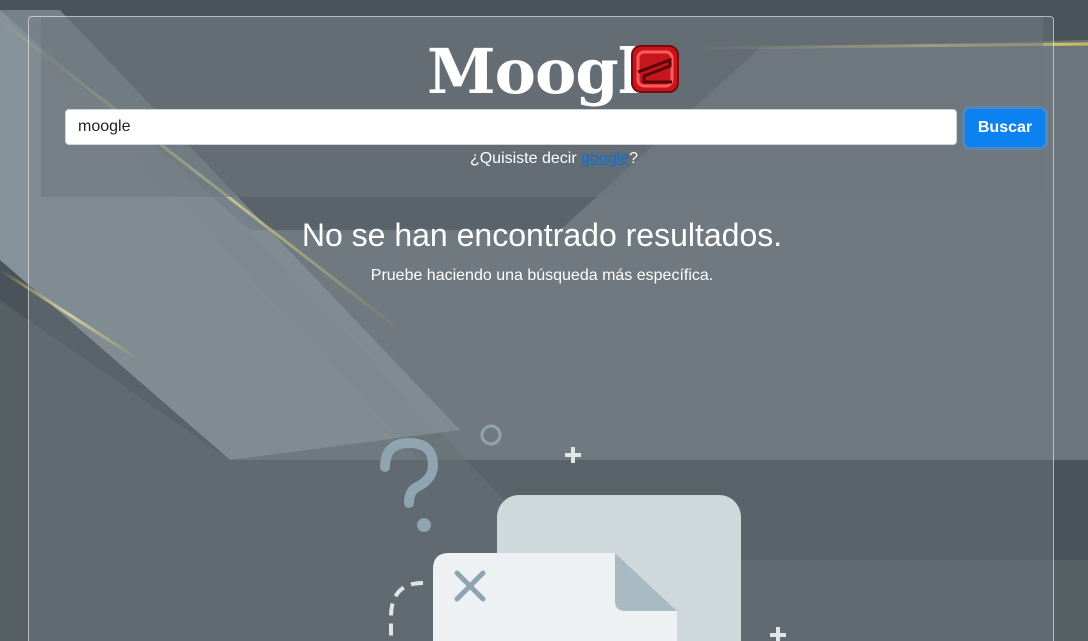  What do you see at coordinates (511, 127) in the screenshot?
I see `search-input` at bounding box center [511, 127].